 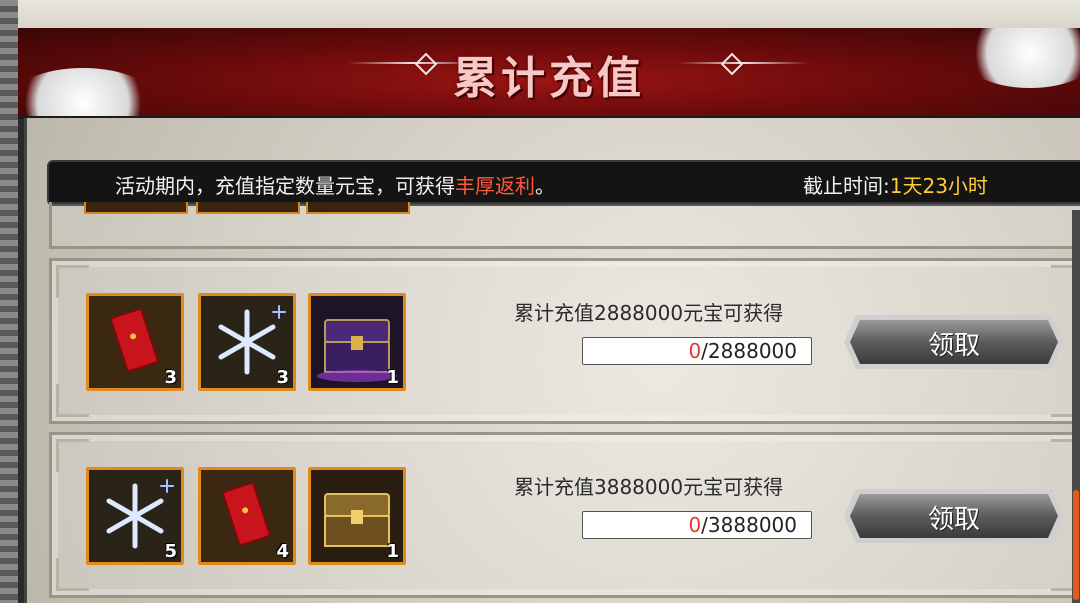 I want to click on progress-target: 2888000, so click(x=752, y=351).